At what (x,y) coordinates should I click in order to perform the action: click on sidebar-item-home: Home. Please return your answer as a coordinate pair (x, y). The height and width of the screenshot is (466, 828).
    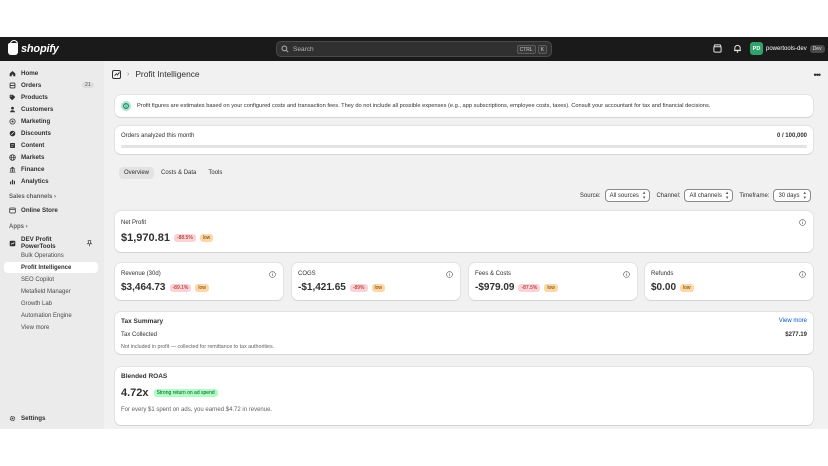
    Looking at the image, I should click on (51, 73).